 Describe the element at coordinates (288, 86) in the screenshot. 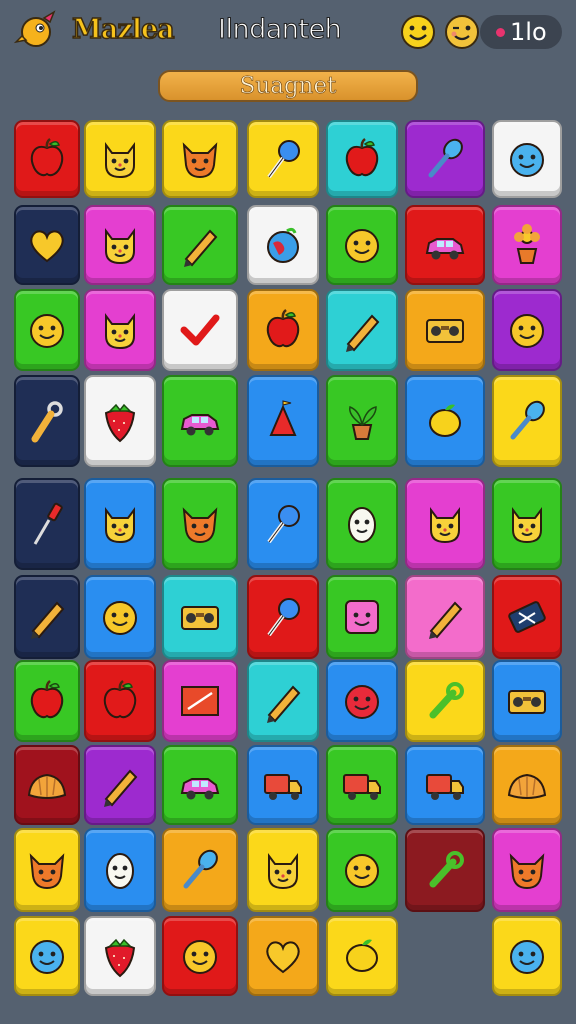

I see `level-banner: Suagnet` at that location.